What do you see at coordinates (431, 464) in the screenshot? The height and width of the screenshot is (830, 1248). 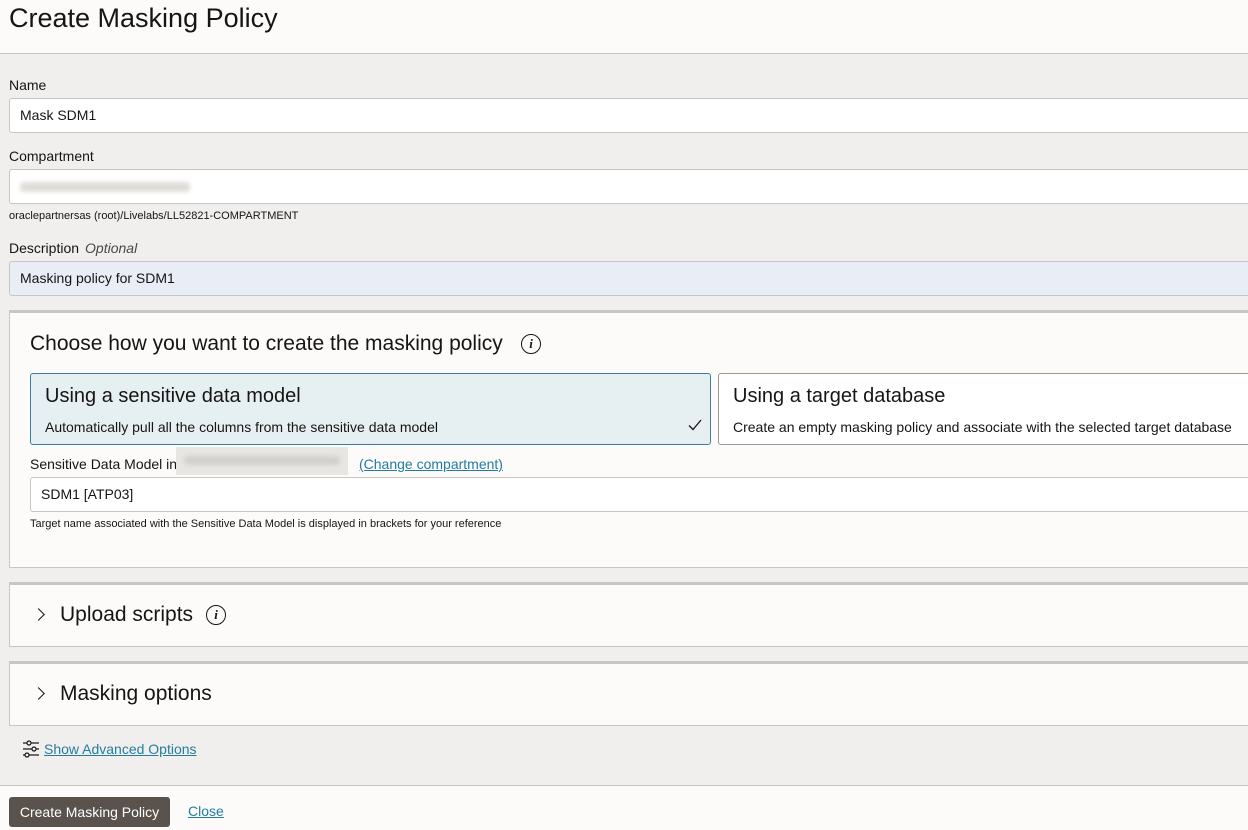 I see `change-compartment-link: (Change compartment)` at bounding box center [431, 464].